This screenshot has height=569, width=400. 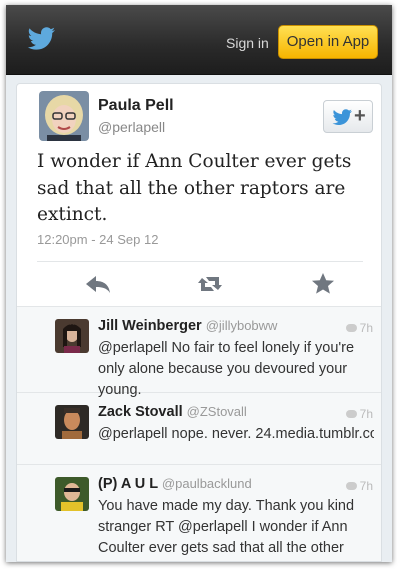 I want to click on divider, so click(x=200, y=261).